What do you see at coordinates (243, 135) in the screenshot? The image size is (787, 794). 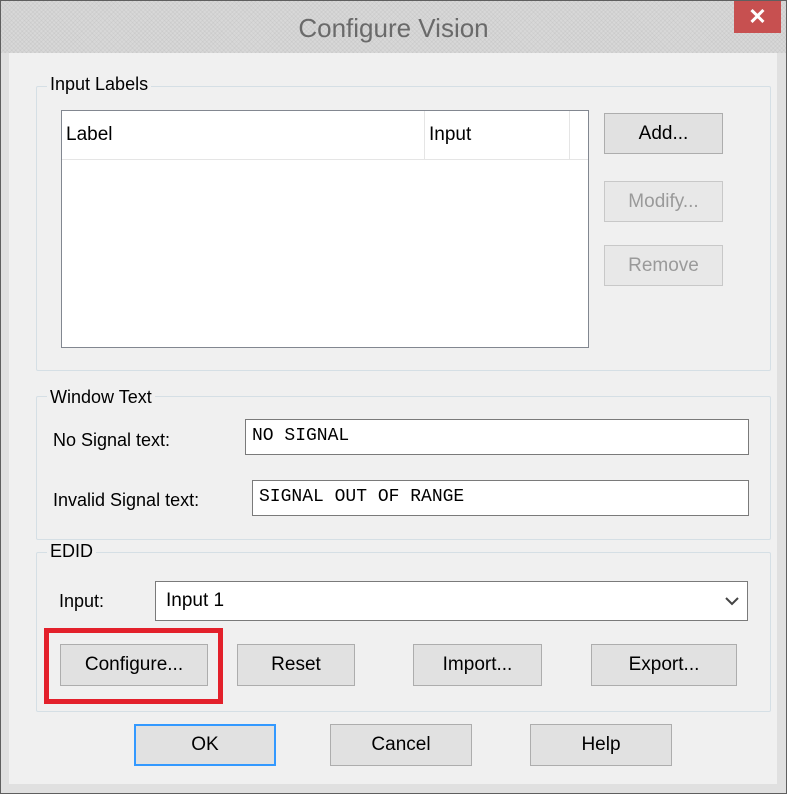 I see `column-header-label: Label` at bounding box center [243, 135].